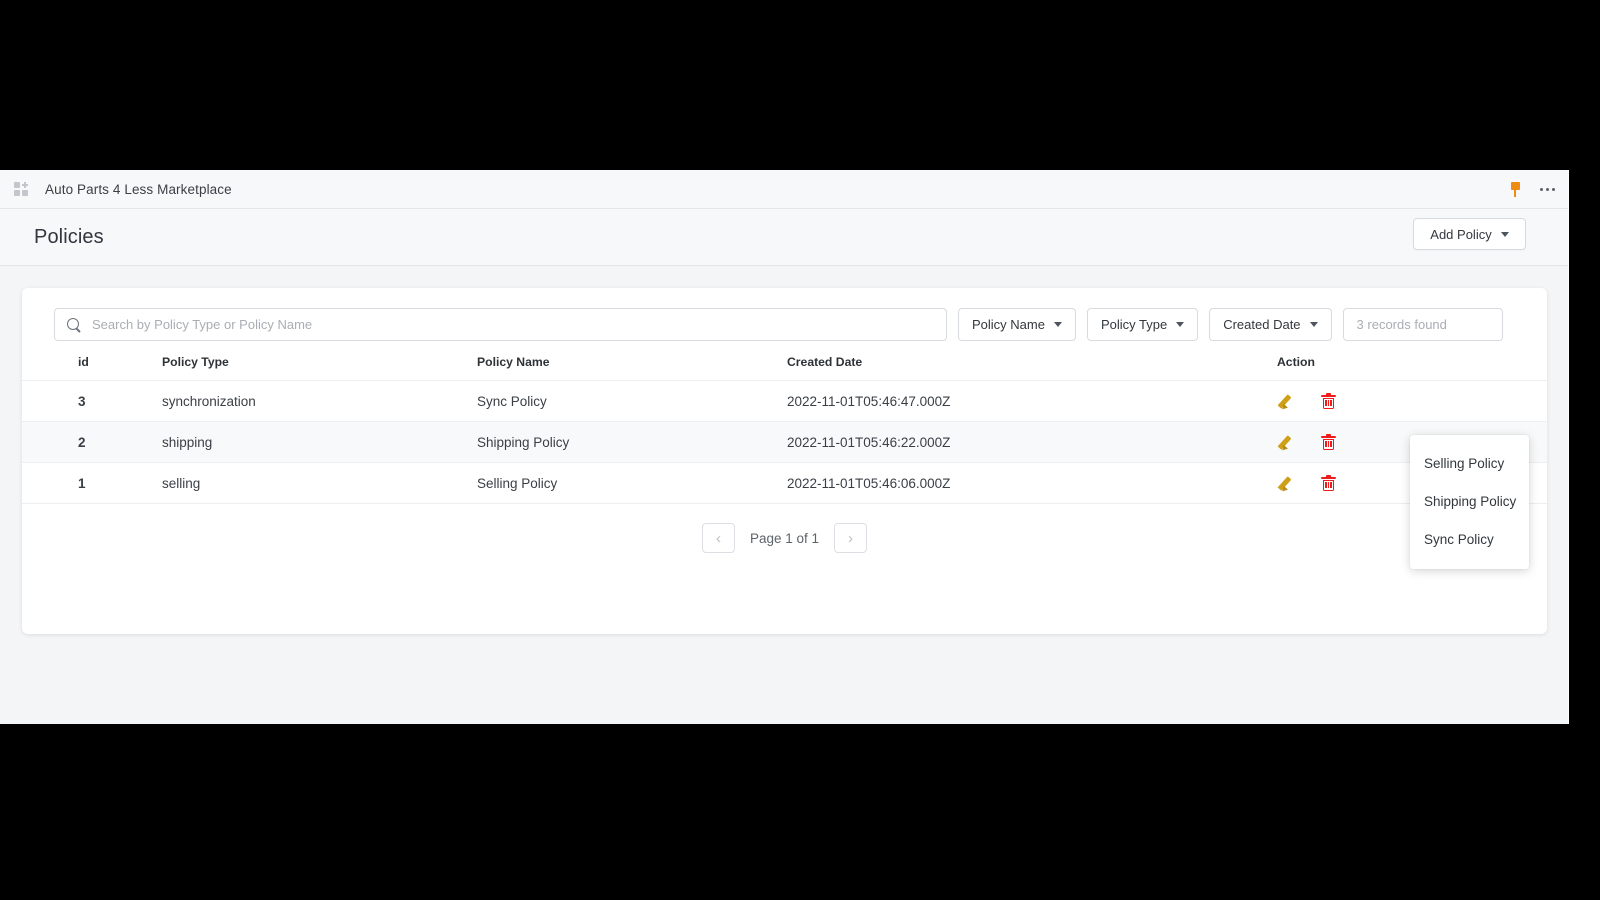 The width and height of the screenshot is (1600, 900). I want to click on cell-policy-type: selling, so click(319, 483).